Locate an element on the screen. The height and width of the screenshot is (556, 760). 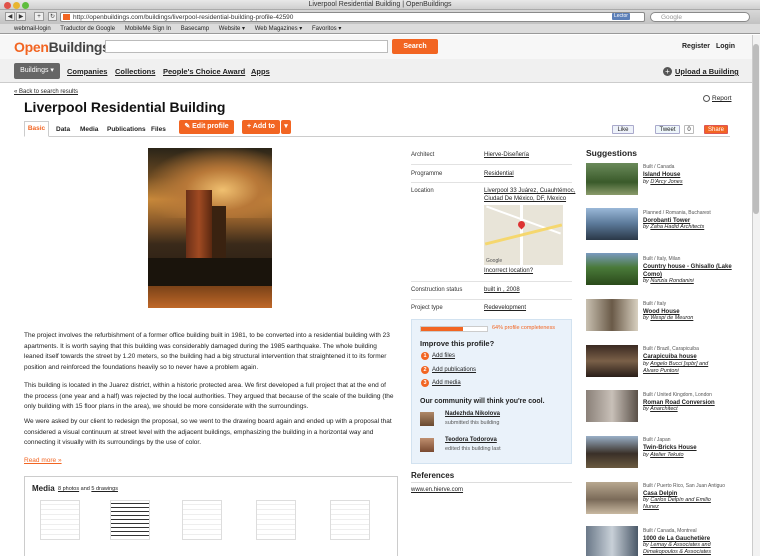
step-number: 1 is located at coordinates (425, 356).